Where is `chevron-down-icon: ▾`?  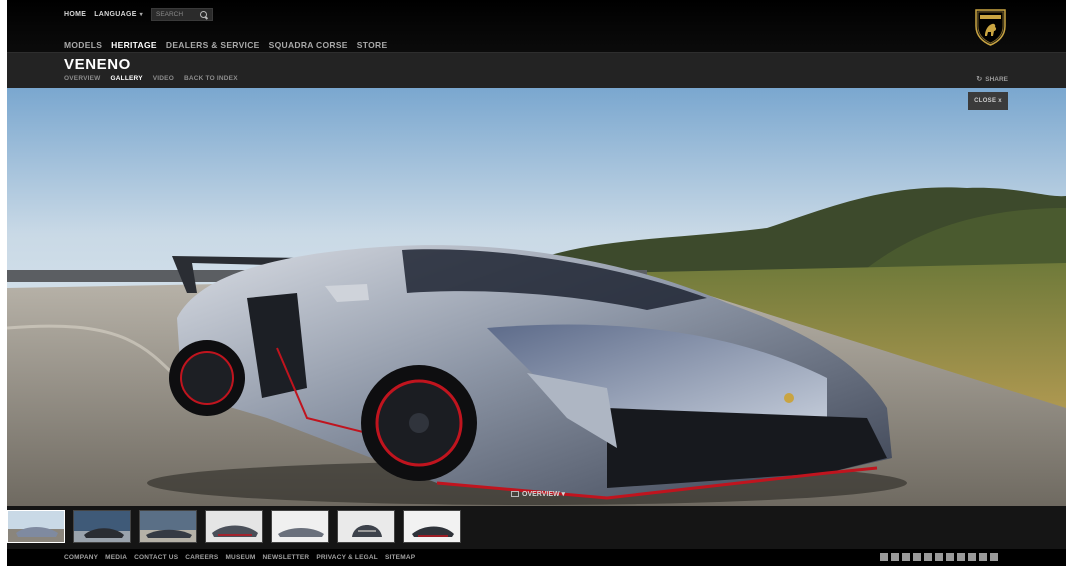 chevron-down-icon: ▾ is located at coordinates (141, 14).